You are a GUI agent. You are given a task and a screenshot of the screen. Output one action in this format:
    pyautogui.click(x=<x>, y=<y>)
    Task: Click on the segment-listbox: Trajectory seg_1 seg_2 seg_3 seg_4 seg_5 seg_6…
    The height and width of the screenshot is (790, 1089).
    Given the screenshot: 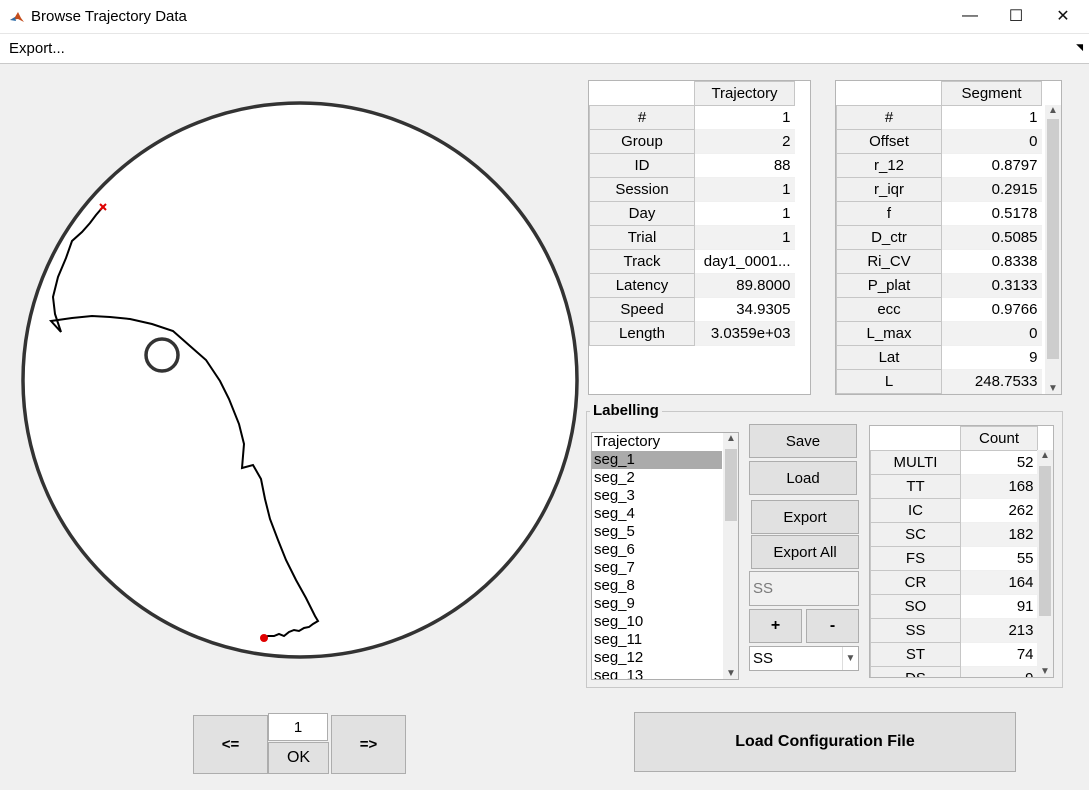 What is the action you would take?
    pyautogui.click(x=665, y=556)
    